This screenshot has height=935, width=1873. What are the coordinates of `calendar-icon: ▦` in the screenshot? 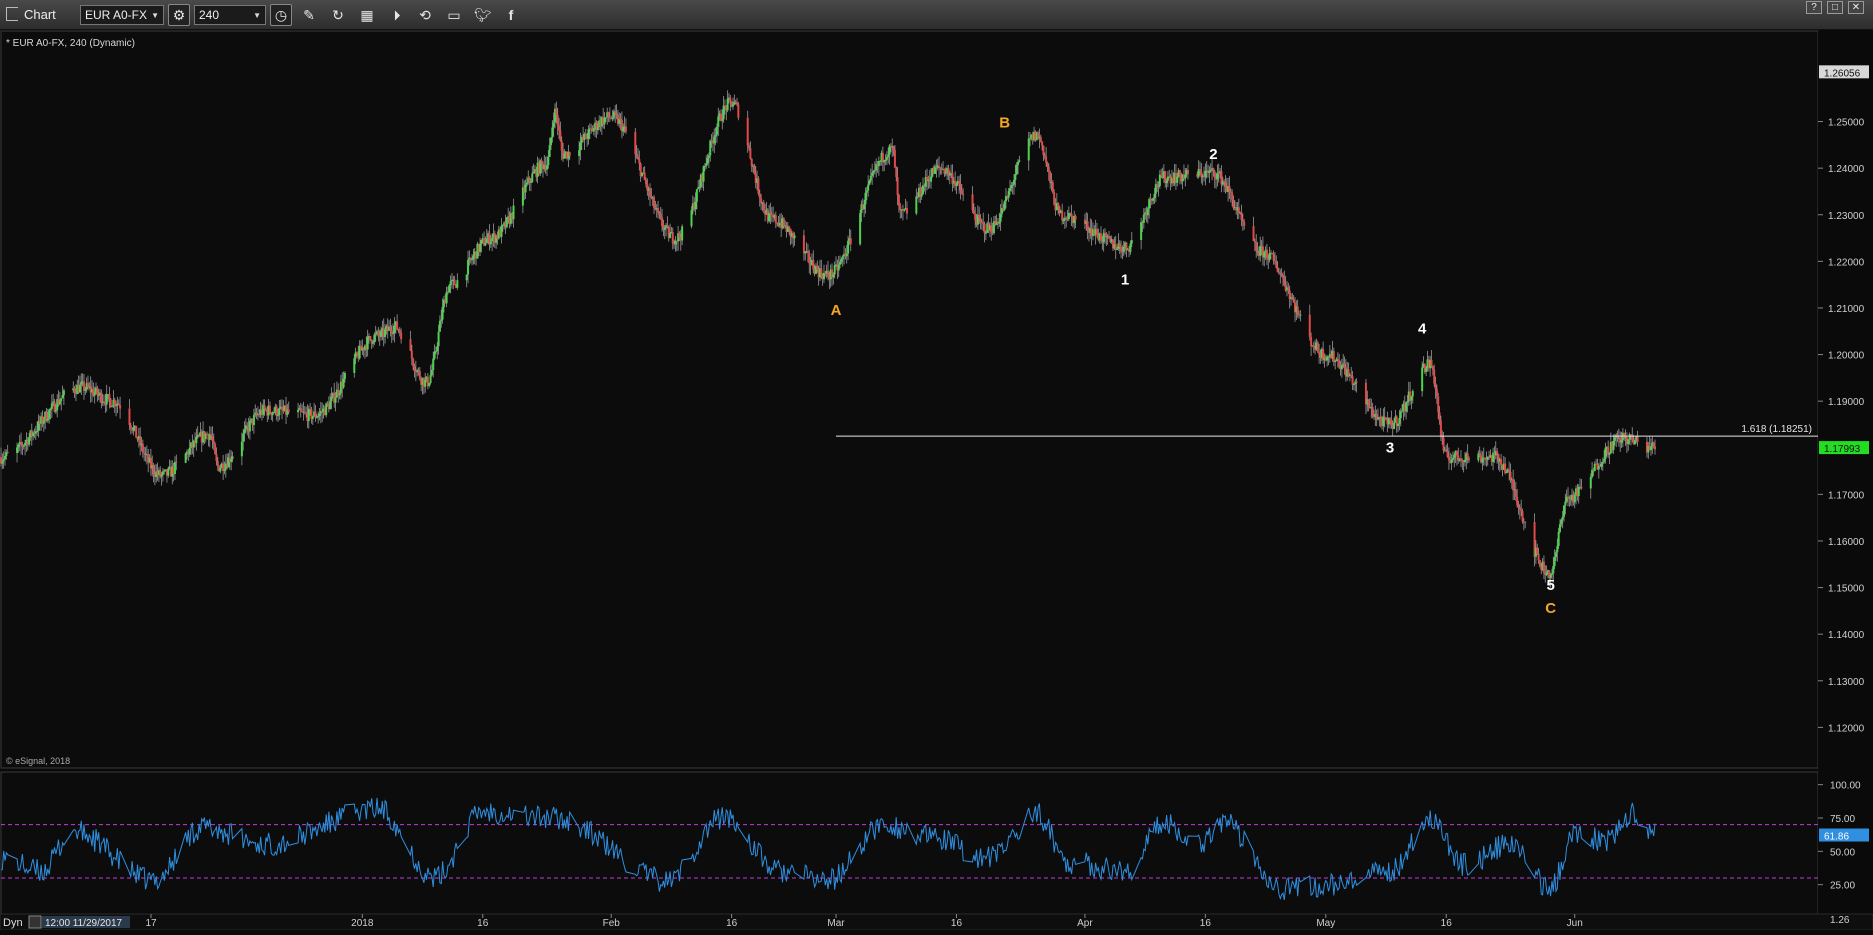 It's located at (367, 15).